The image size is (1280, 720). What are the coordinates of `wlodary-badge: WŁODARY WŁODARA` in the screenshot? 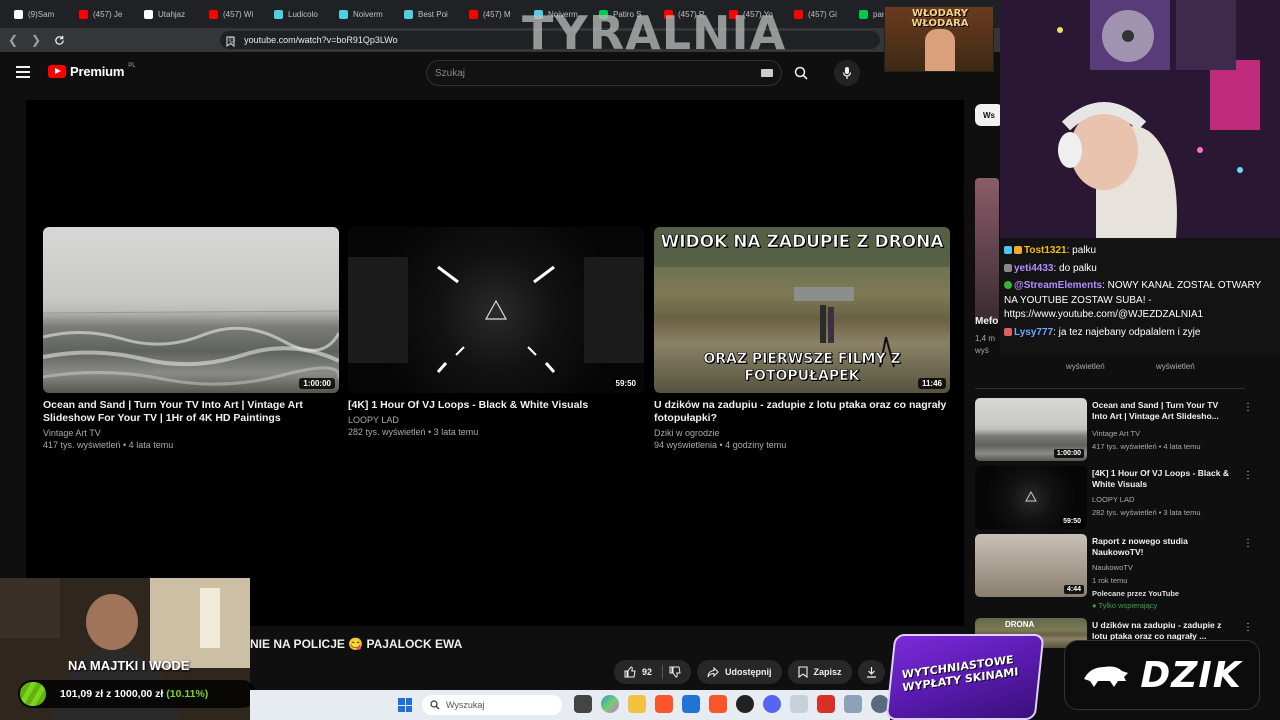 It's located at (939, 39).